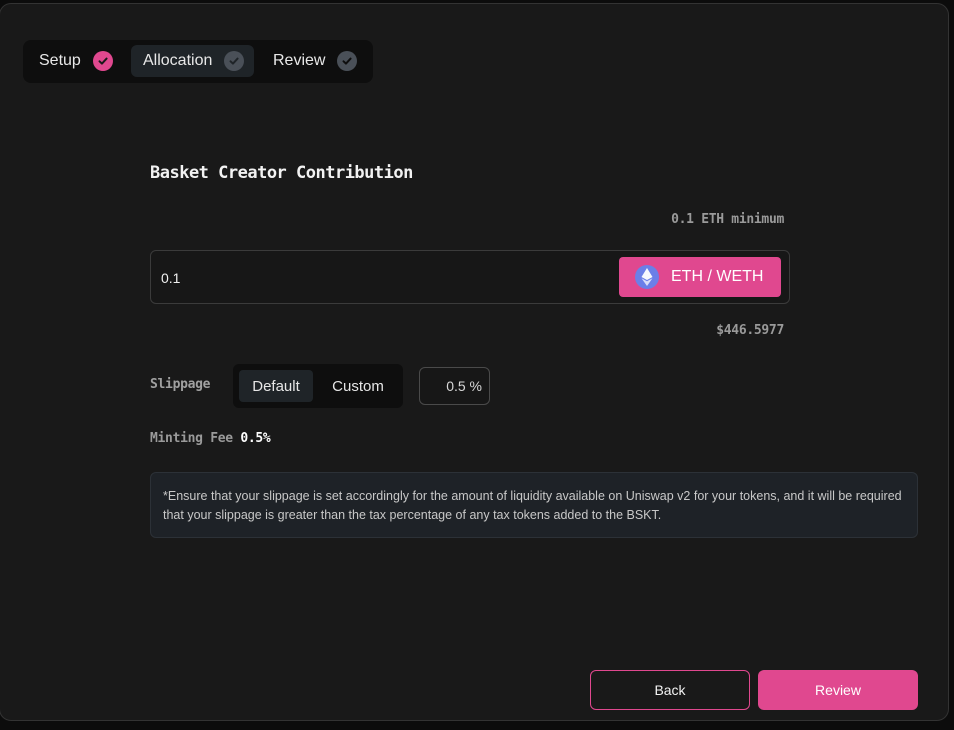  I want to click on minting-fee: Minting Fee 0.5%, so click(210, 438).